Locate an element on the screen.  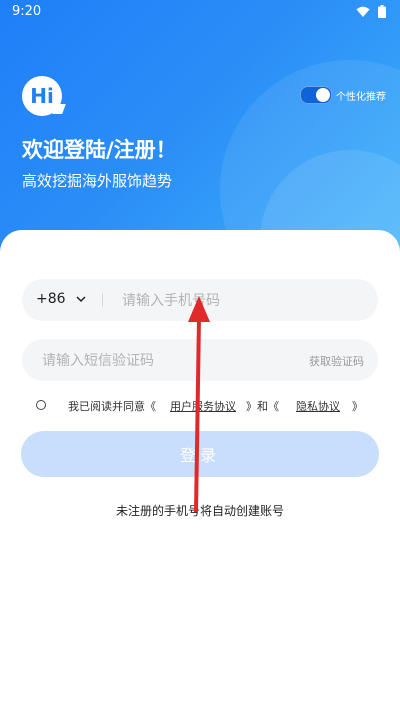
auto-register-note: 未注册的手机号将自动创建账号 is located at coordinates (199, 511).